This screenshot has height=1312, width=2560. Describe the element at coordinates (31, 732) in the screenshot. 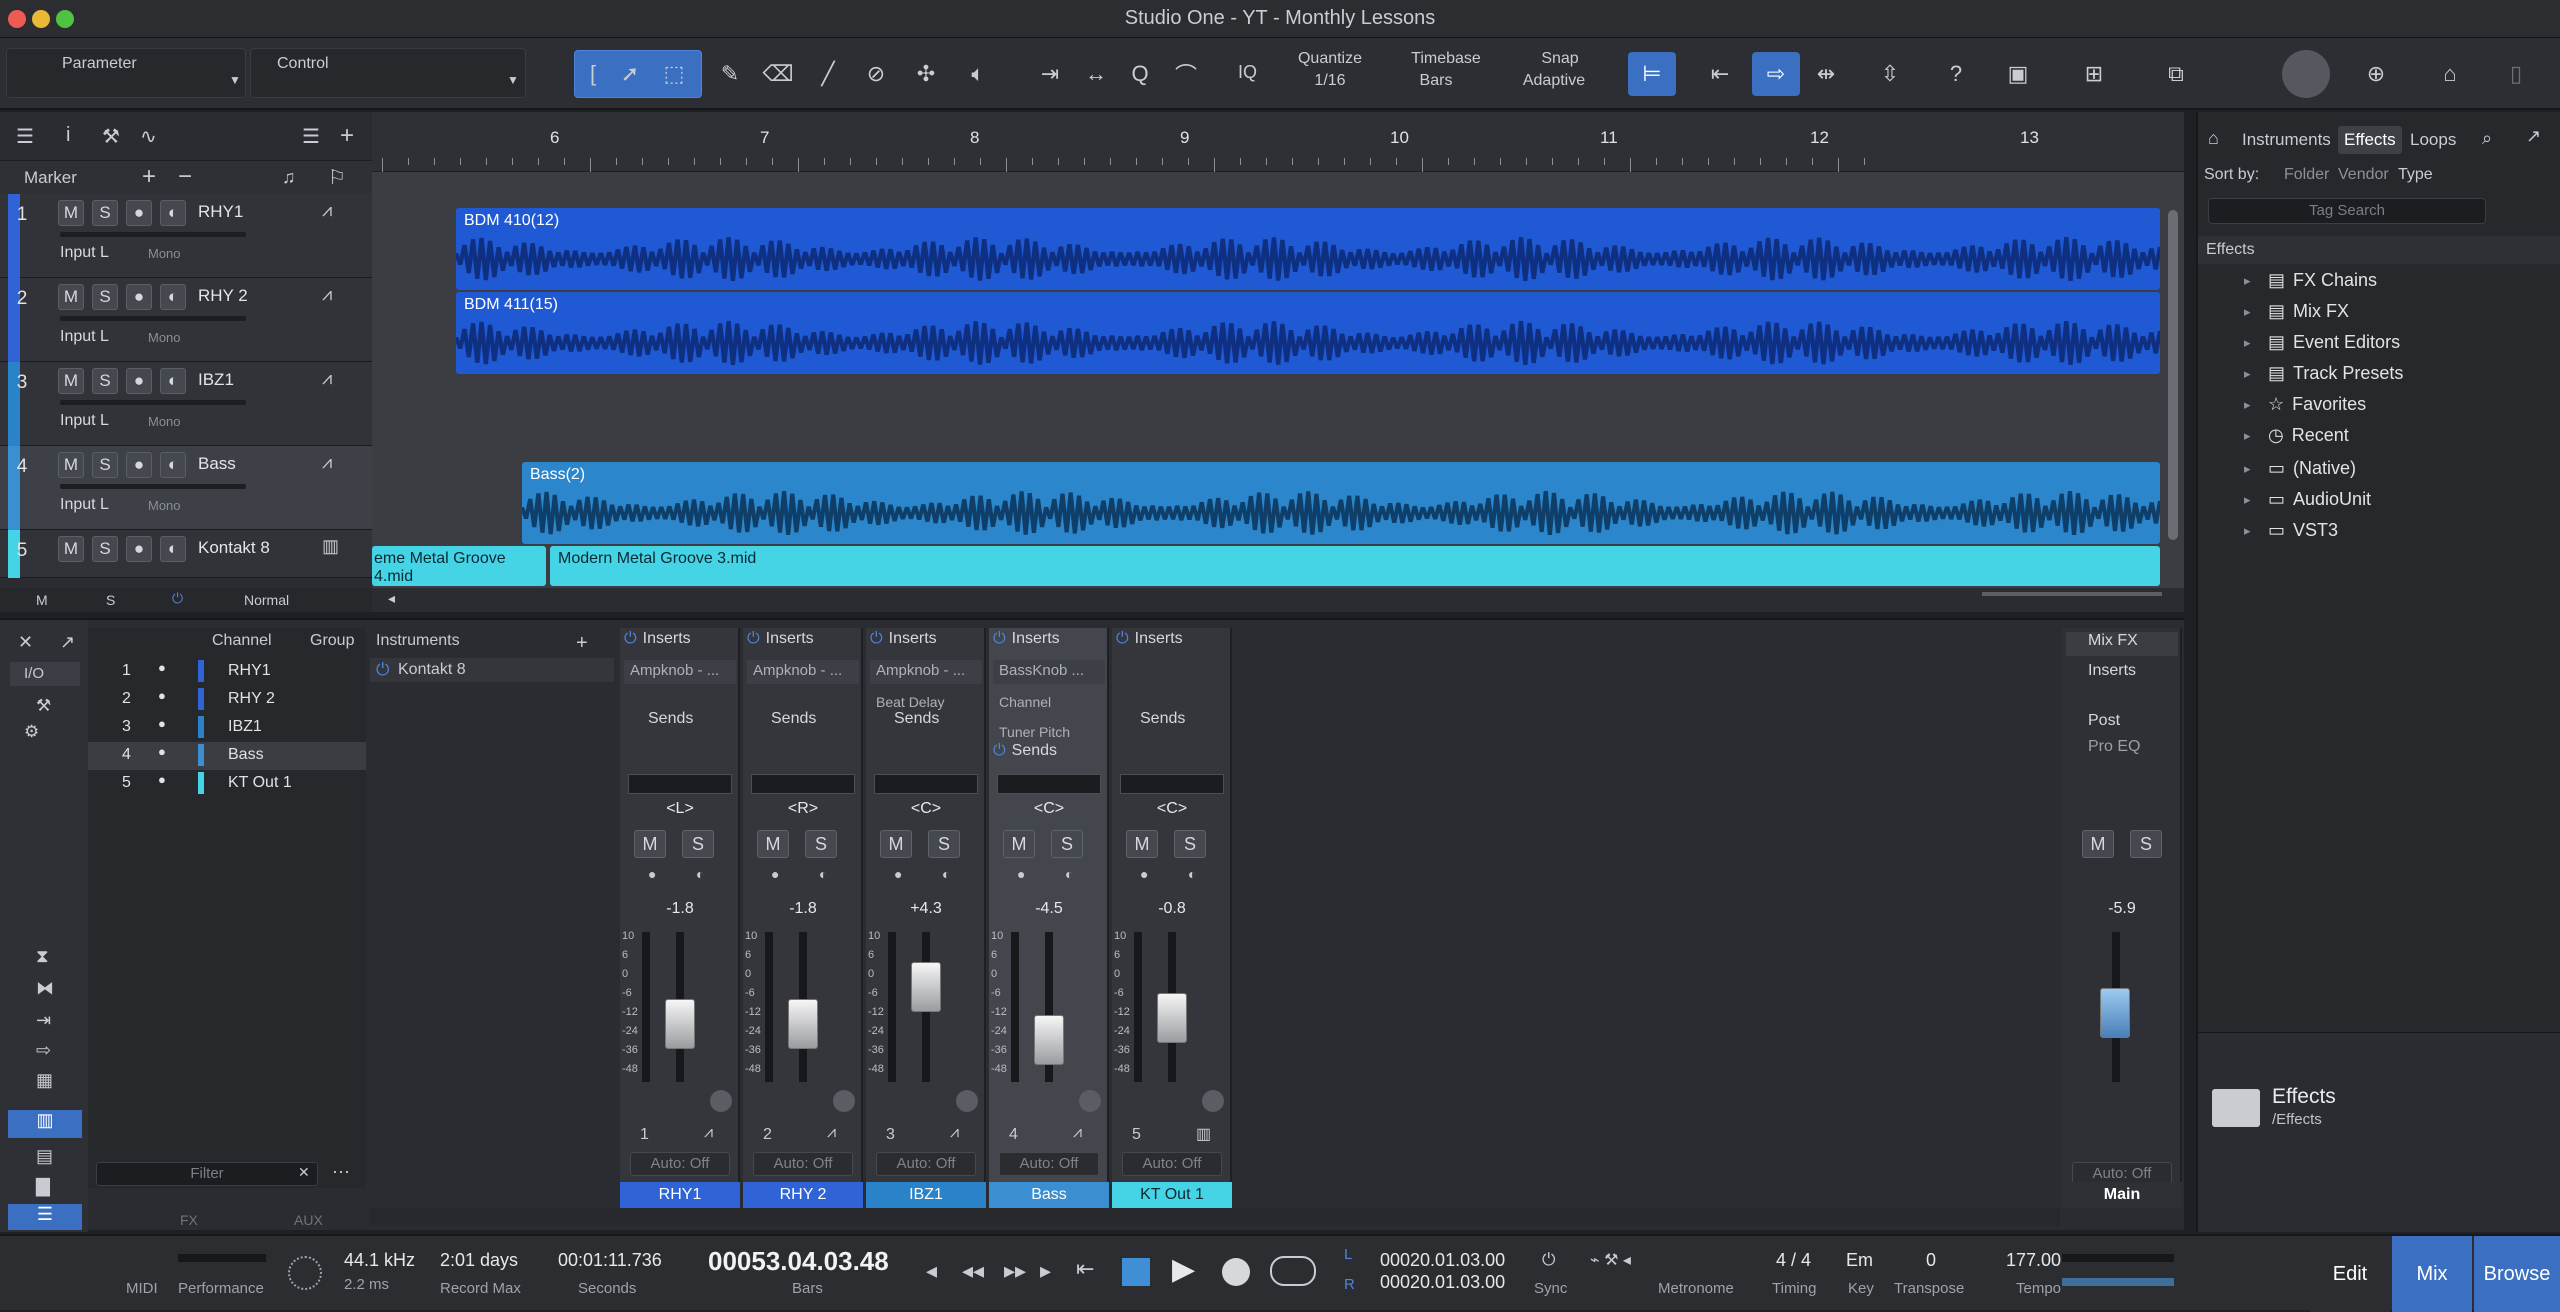

I see `network-icon: ⚙` at that location.